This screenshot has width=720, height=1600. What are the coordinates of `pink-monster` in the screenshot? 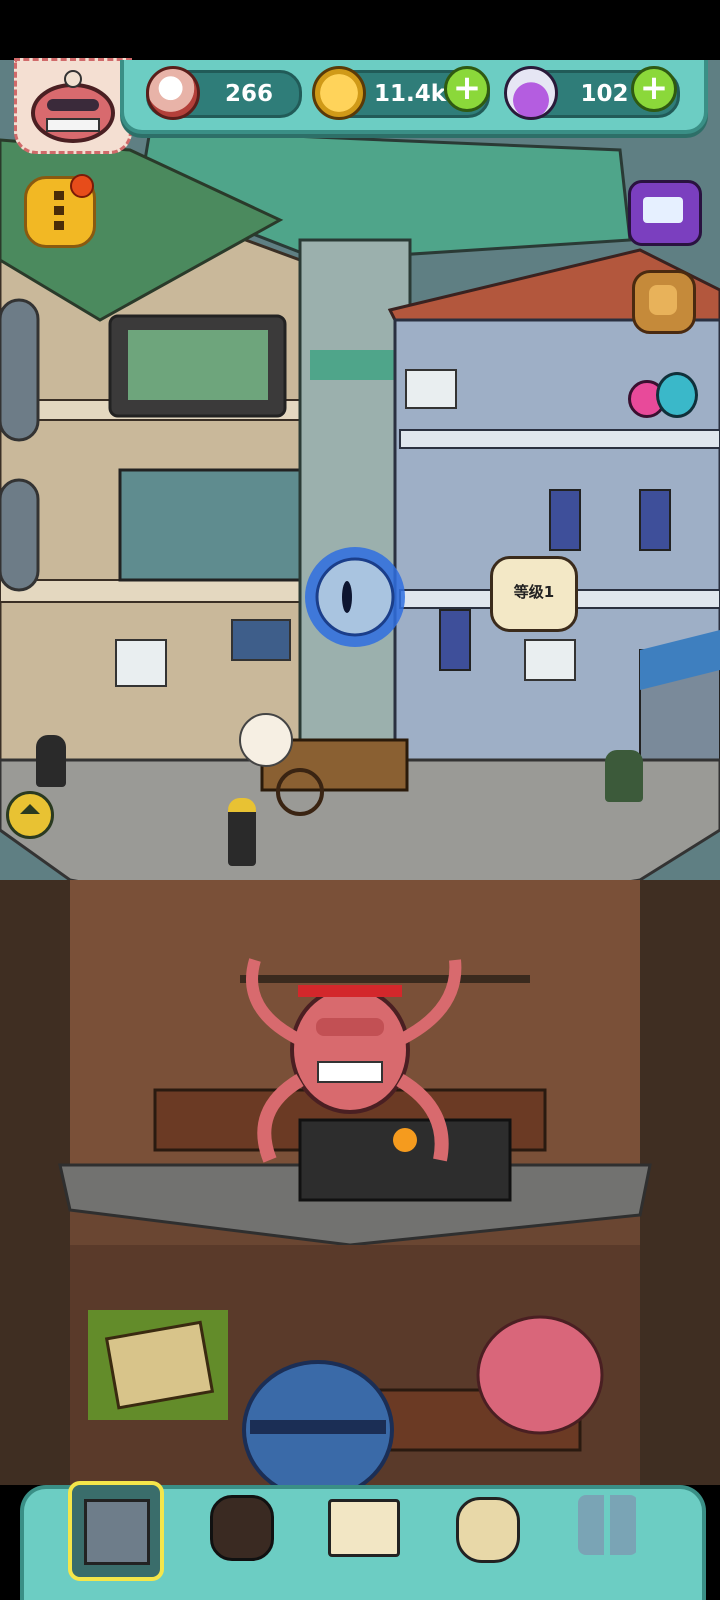 It's located at (540, 1375).